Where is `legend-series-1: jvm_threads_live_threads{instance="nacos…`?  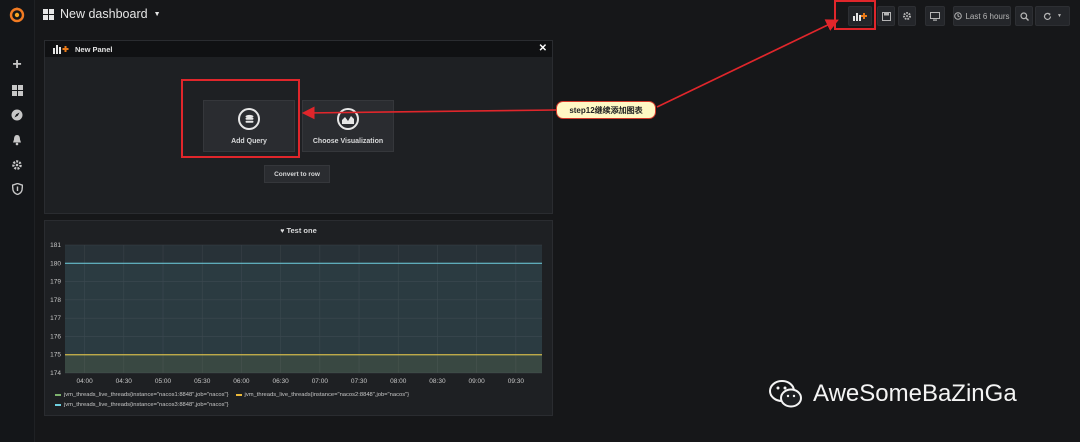 legend-series-1: jvm_threads_live_threads{instance="nacos… is located at coordinates (146, 395).